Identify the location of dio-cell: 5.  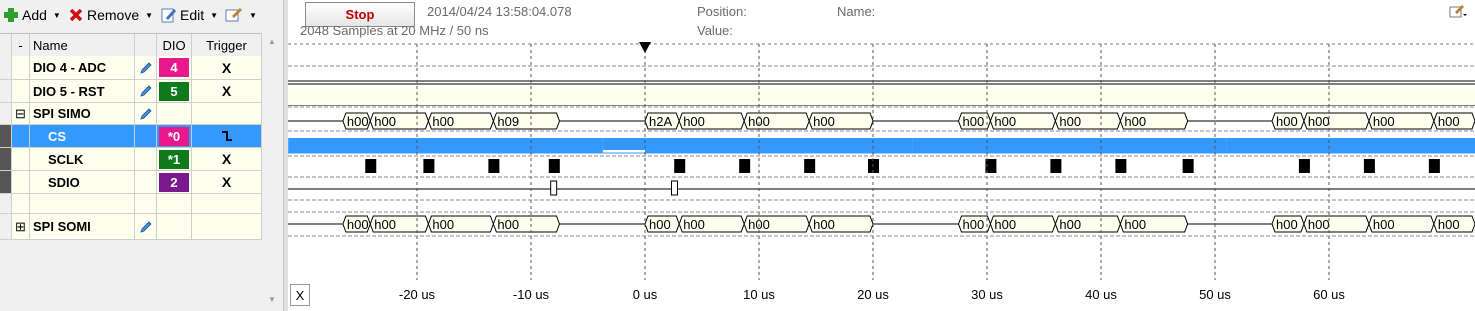
(174, 91).